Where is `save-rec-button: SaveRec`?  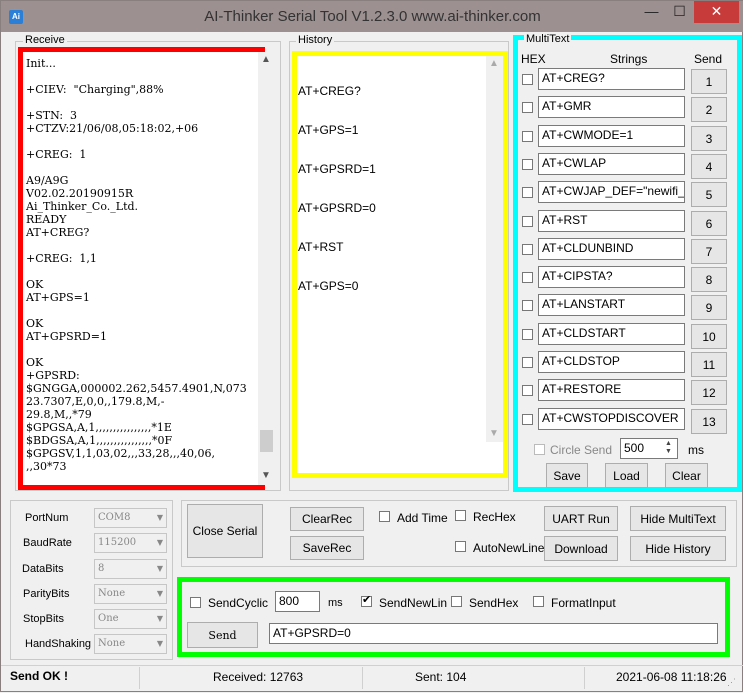
save-rec-button: SaveRec is located at coordinates (327, 548).